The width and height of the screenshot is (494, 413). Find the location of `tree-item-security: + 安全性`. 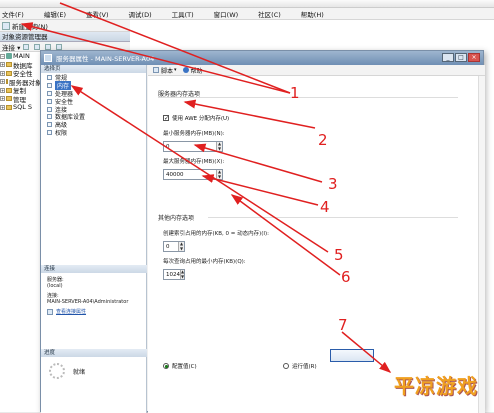

tree-item-security: + 安全性 is located at coordinates (20, 73).